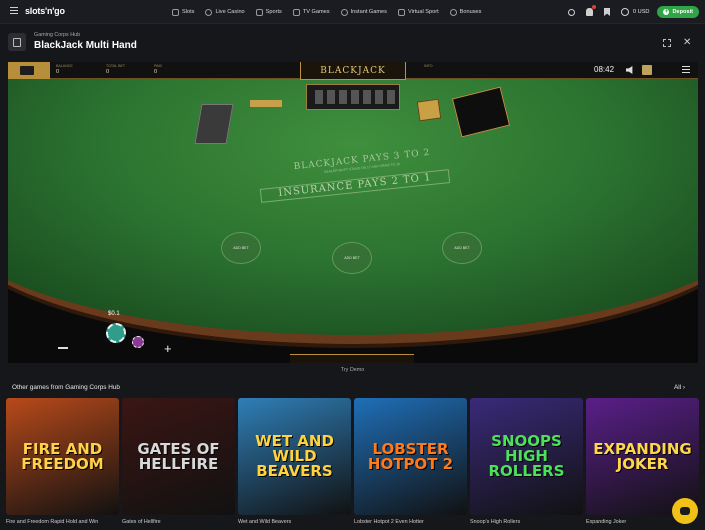 The width and height of the screenshot is (705, 530). I want to click on nav-label: Sports, so click(273, 12).